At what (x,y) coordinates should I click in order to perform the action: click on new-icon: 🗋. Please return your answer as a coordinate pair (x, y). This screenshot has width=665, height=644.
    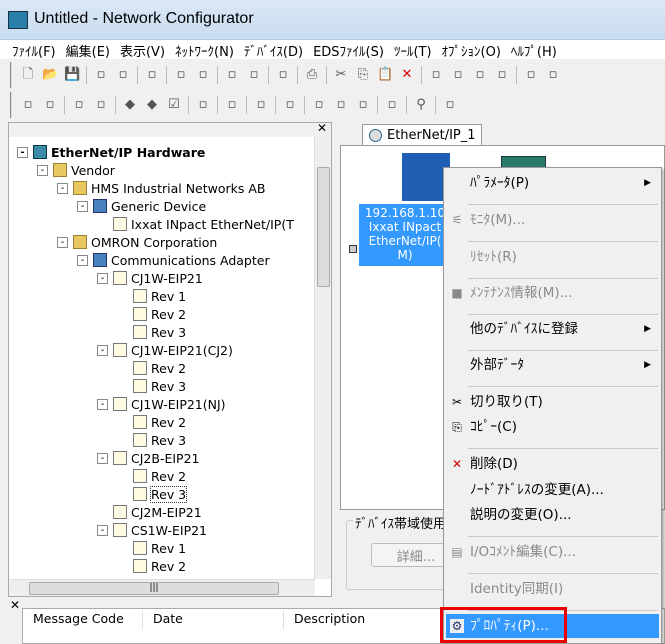
    Looking at the image, I should click on (28, 75).